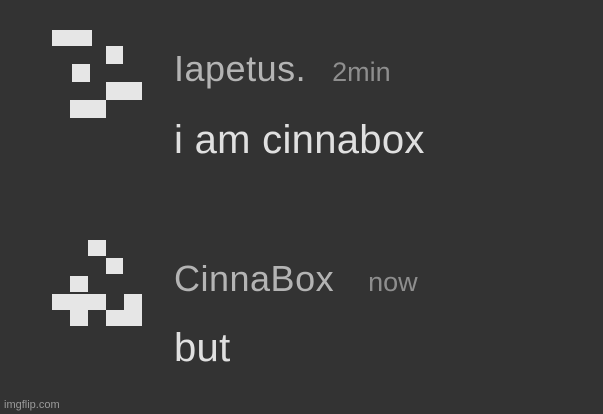  I want to click on message-timestamp: 2min, so click(361, 72).